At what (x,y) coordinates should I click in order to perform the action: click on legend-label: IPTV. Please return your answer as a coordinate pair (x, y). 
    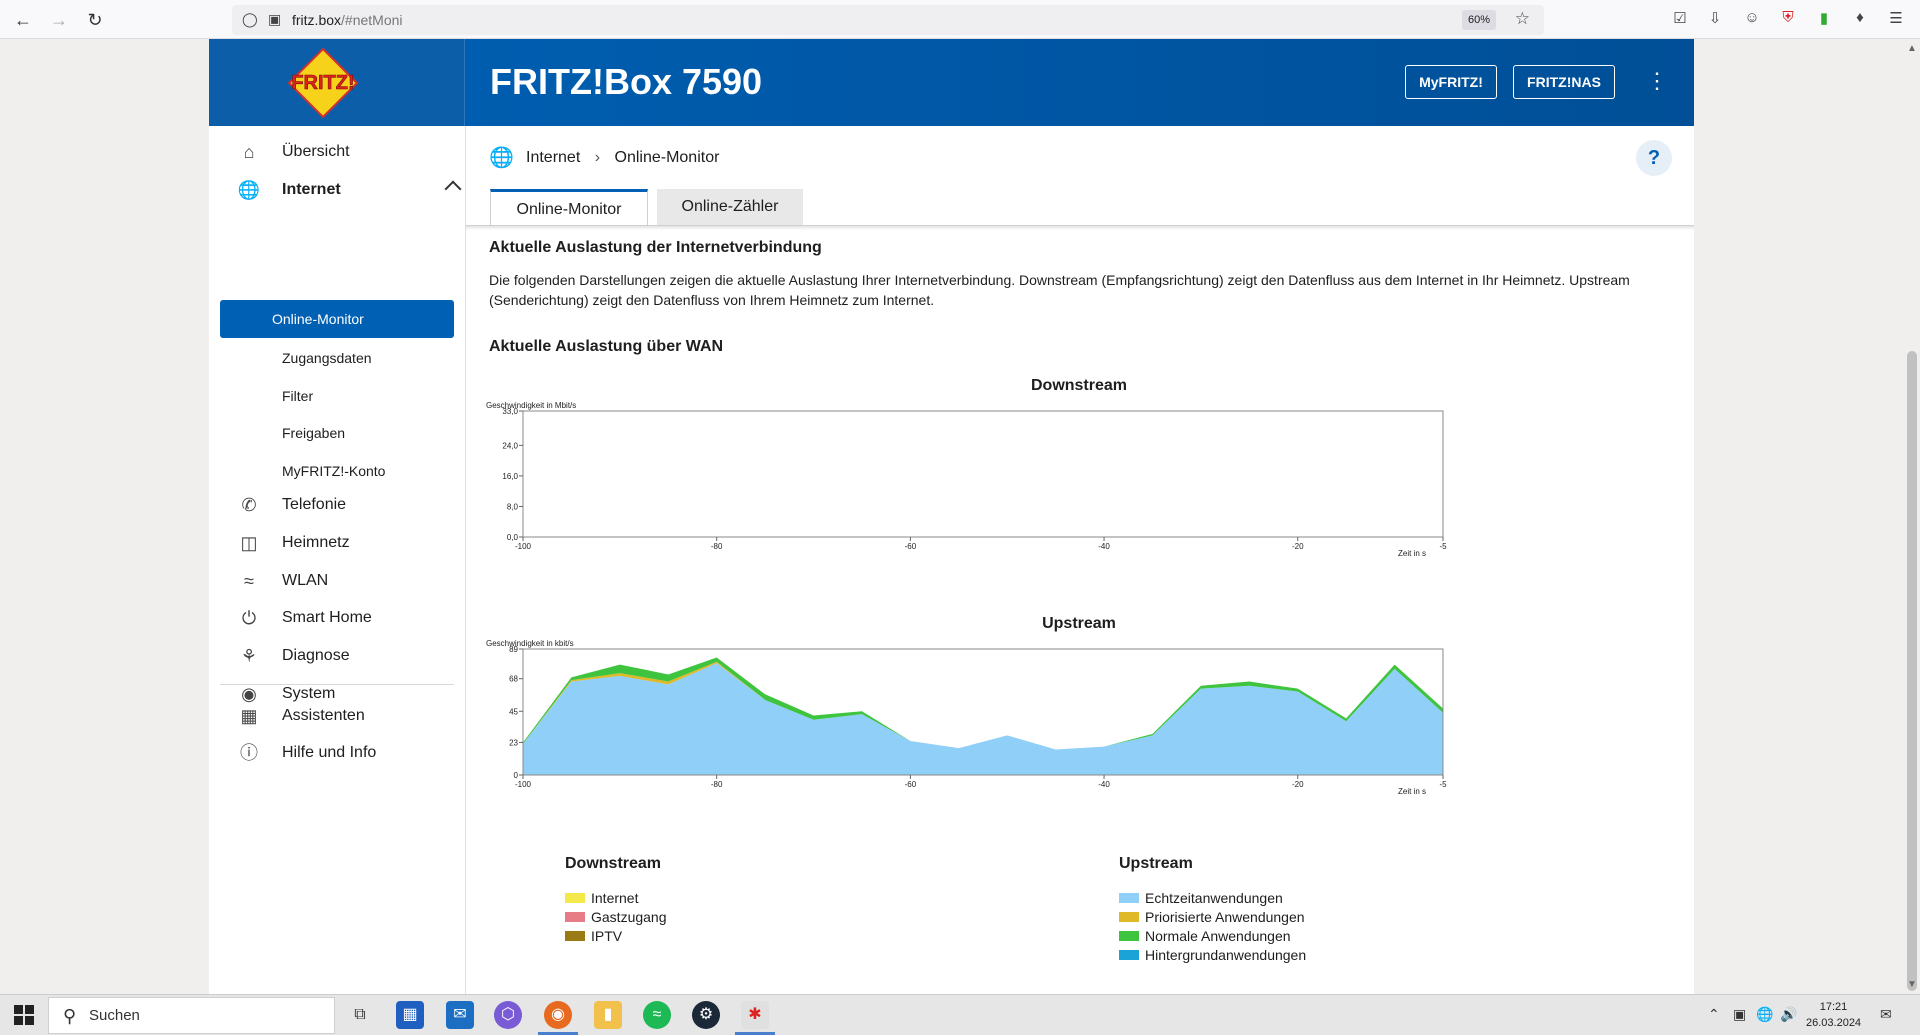
    Looking at the image, I should click on (607, 936).